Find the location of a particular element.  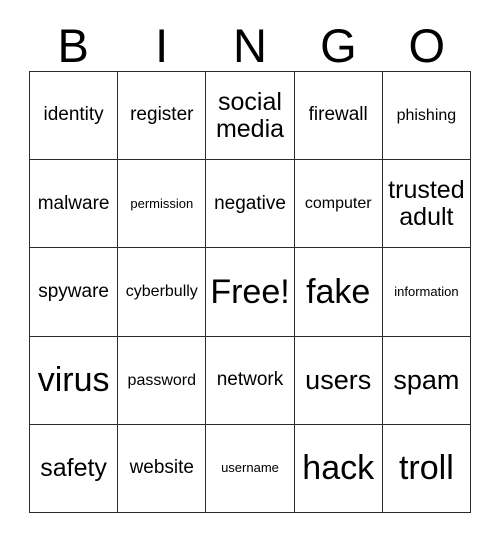

bingo-cell-label: users is located at coordinates (338, 379).